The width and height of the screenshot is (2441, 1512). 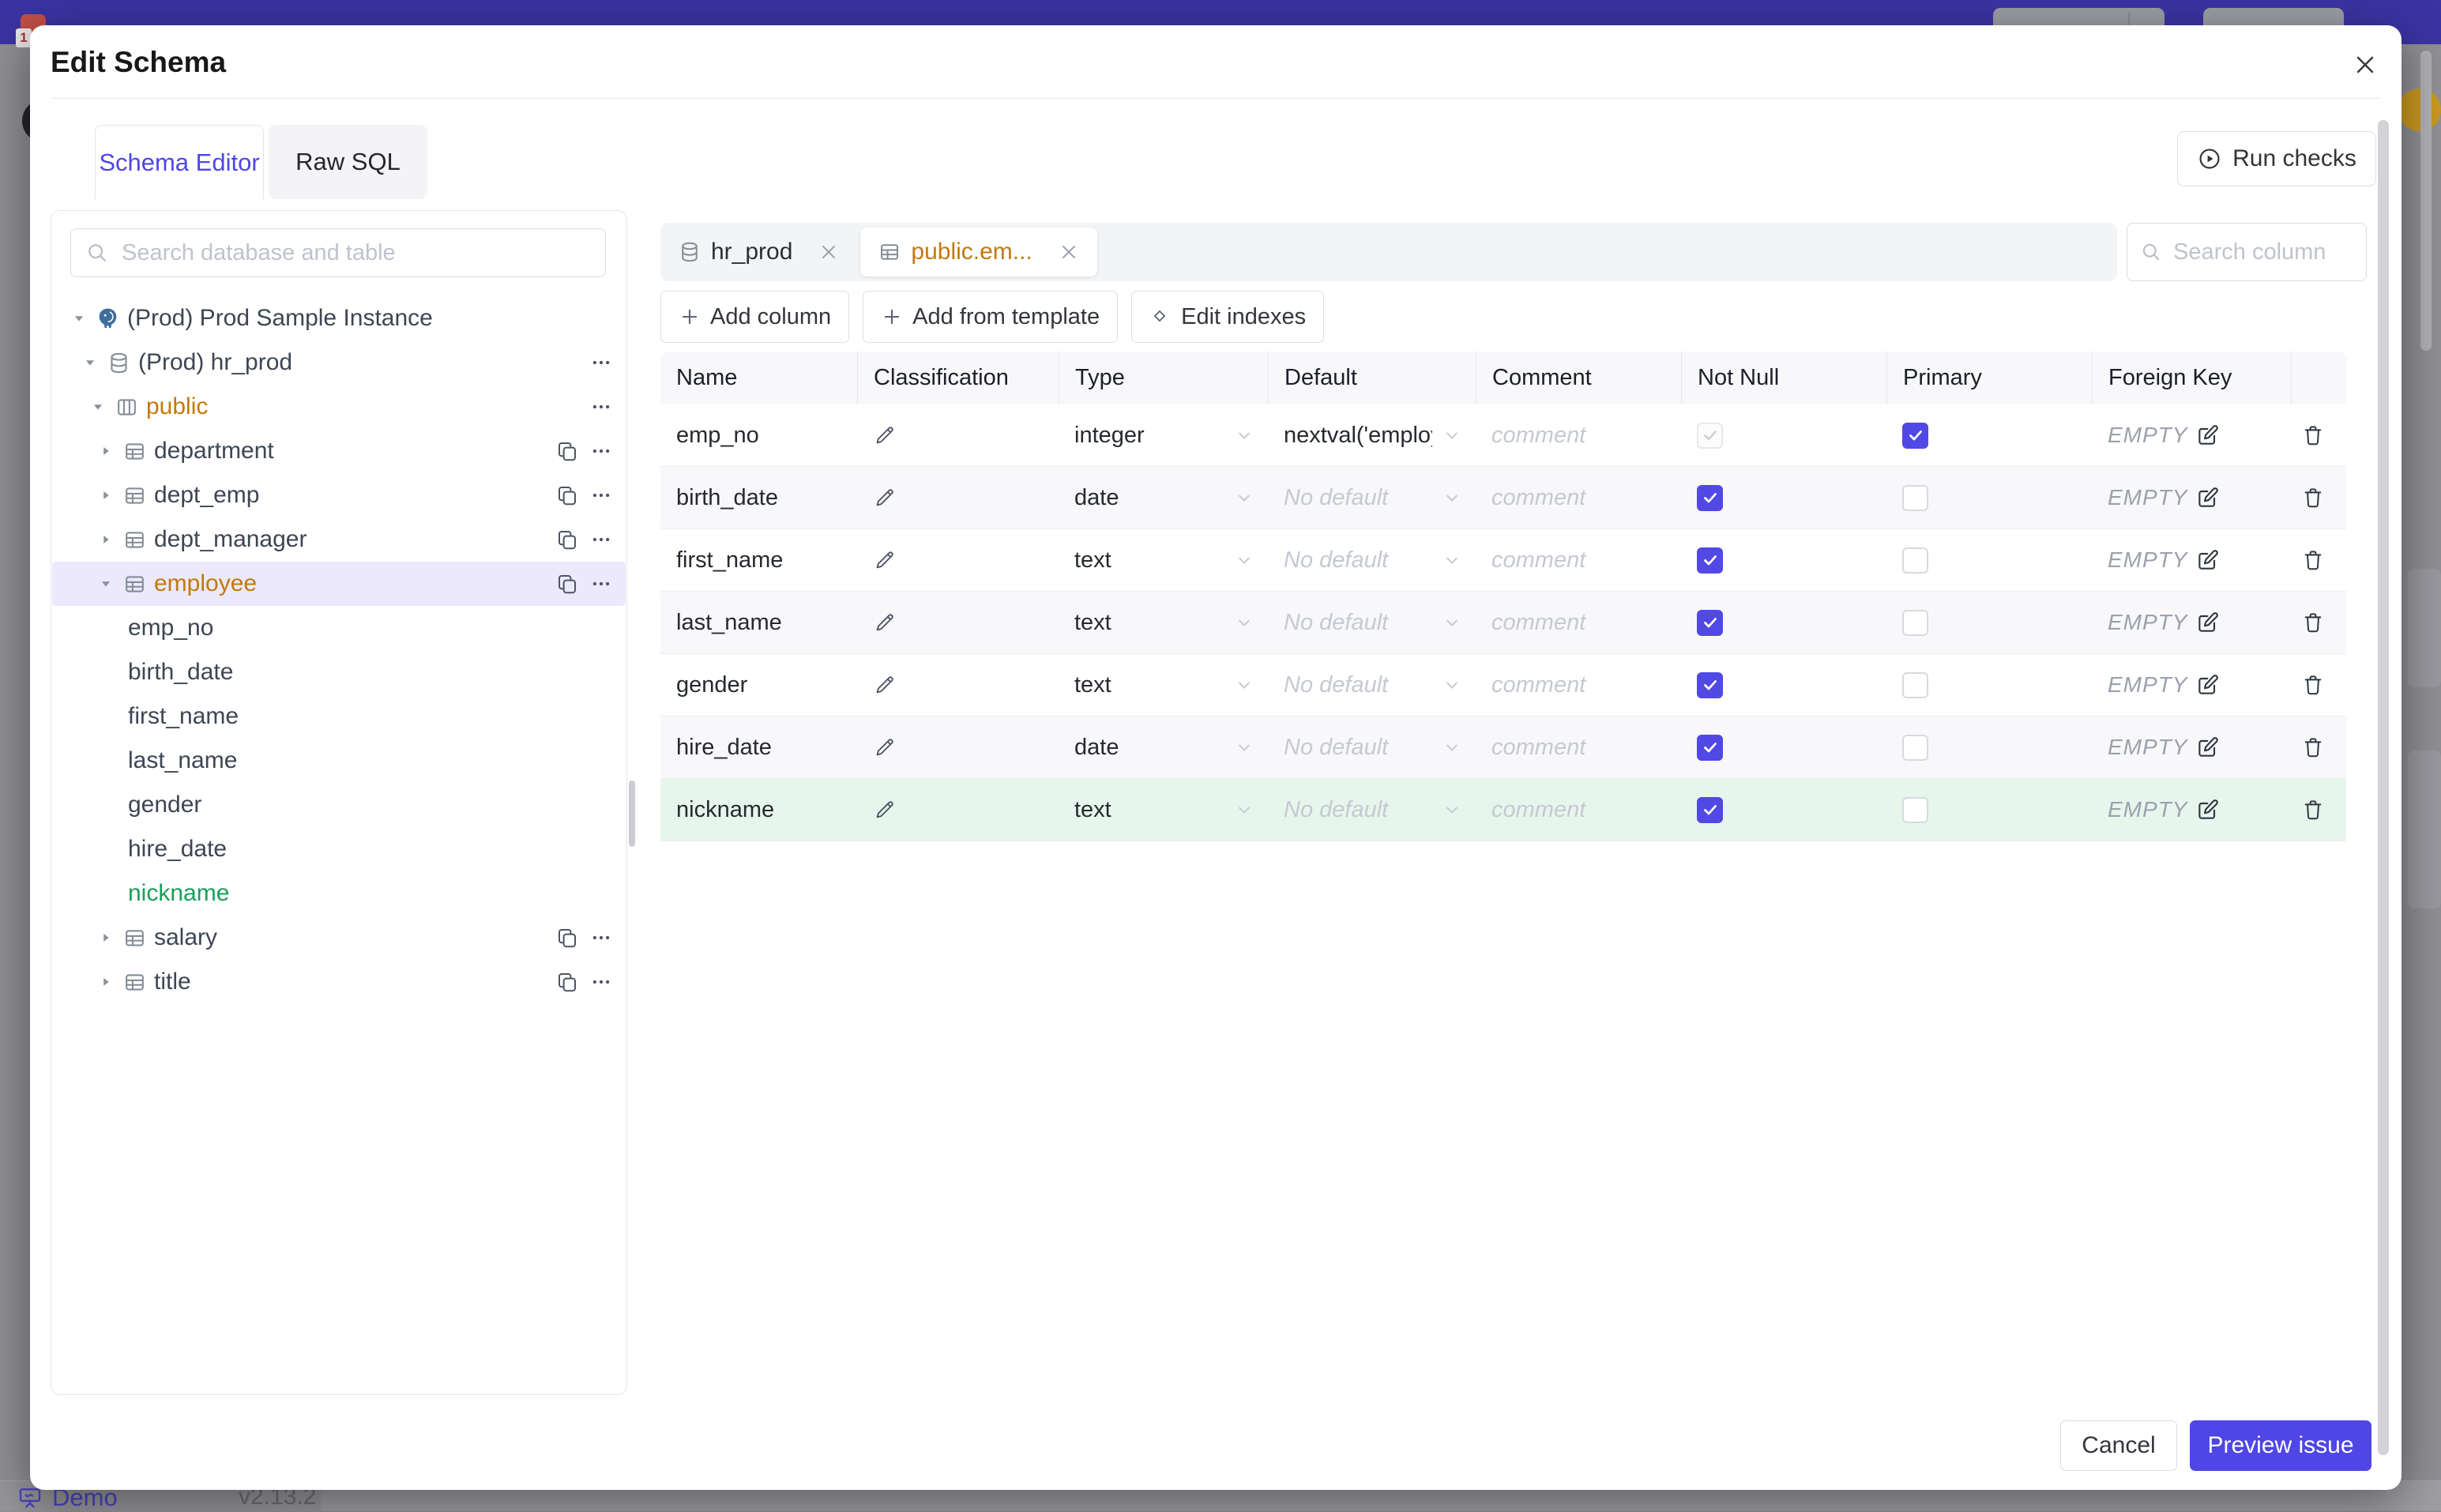 What do you see at coordinates (758, 252) in the screenshot?
I see `editor-tab-hr-prod: hr_prod` at bounding box center [758, 252].